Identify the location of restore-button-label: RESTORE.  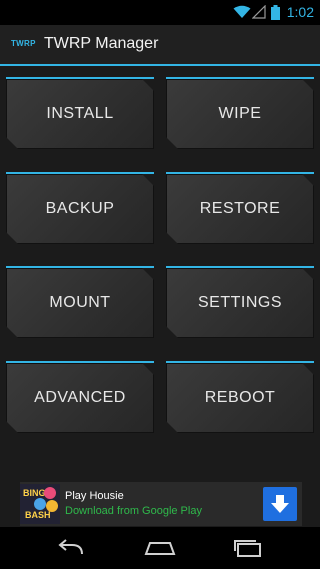
(240, 208).